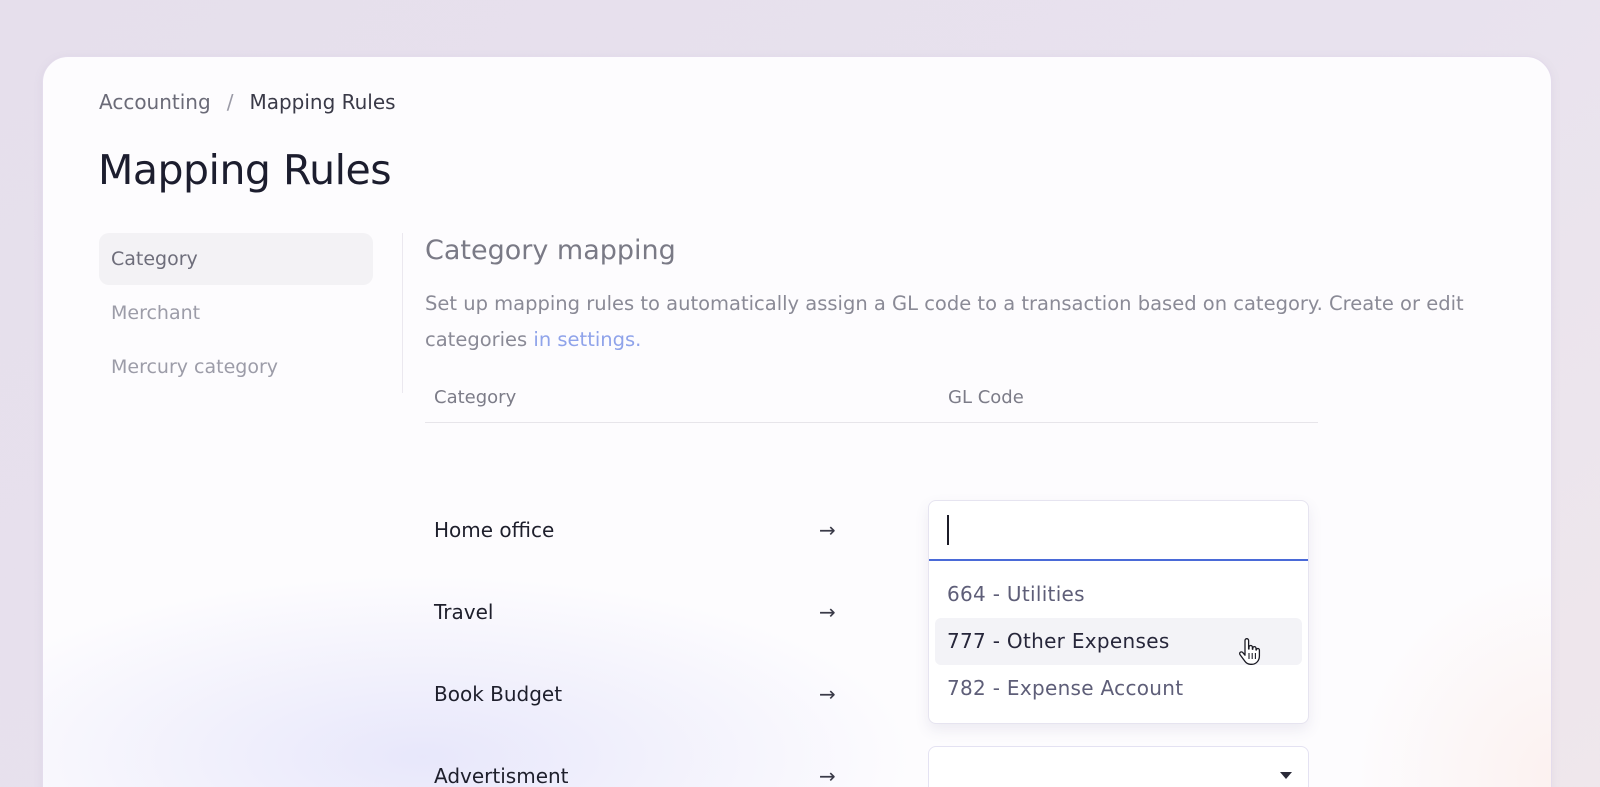  I want to click on row-category-label: Advertisment, so click(501, 775).